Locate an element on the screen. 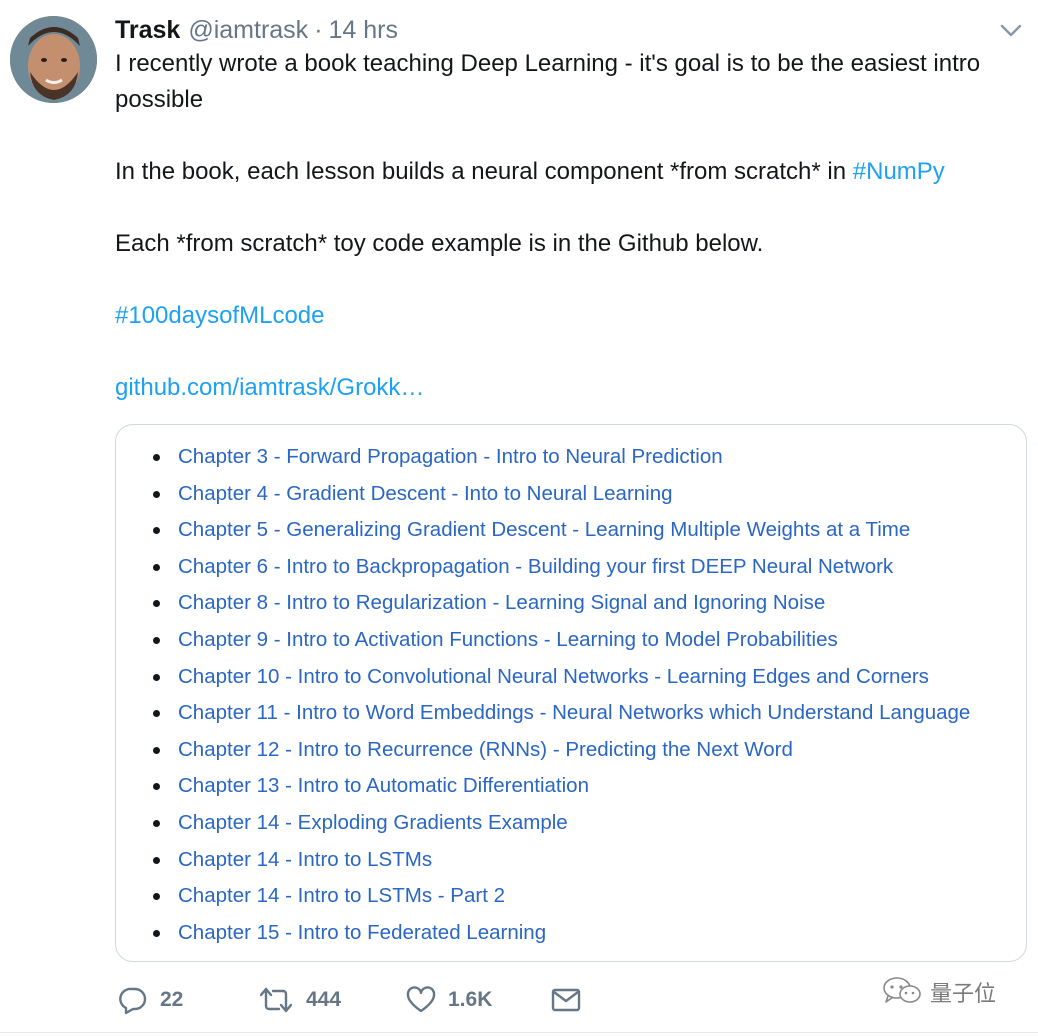 The image size is (1038, 1036). like-count: 1.6K is located at coordinates (470, 999).